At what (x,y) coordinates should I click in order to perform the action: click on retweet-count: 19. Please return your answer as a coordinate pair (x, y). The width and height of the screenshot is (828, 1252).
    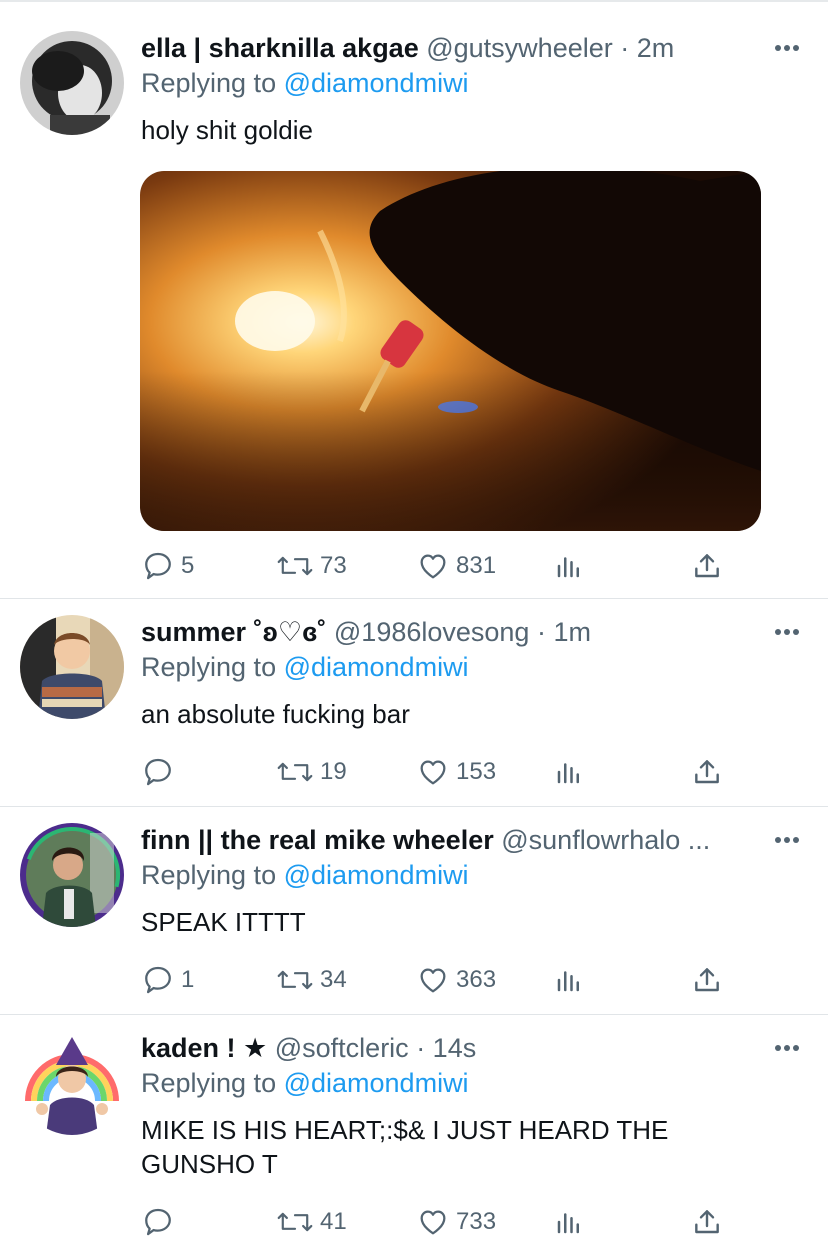
    Looking at the image, I should click on (333, 771).